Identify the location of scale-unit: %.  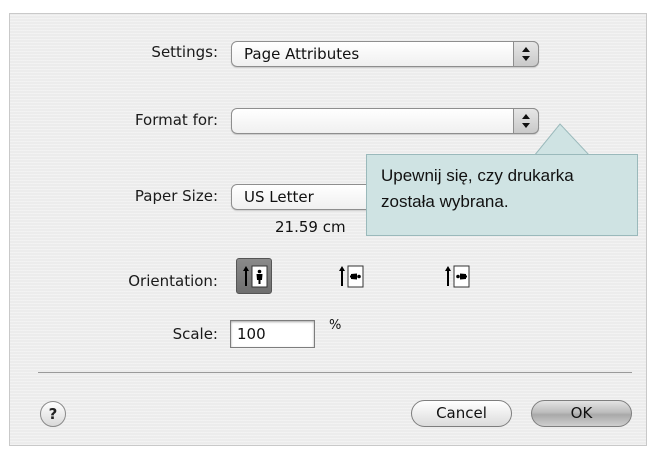
(335, 325).